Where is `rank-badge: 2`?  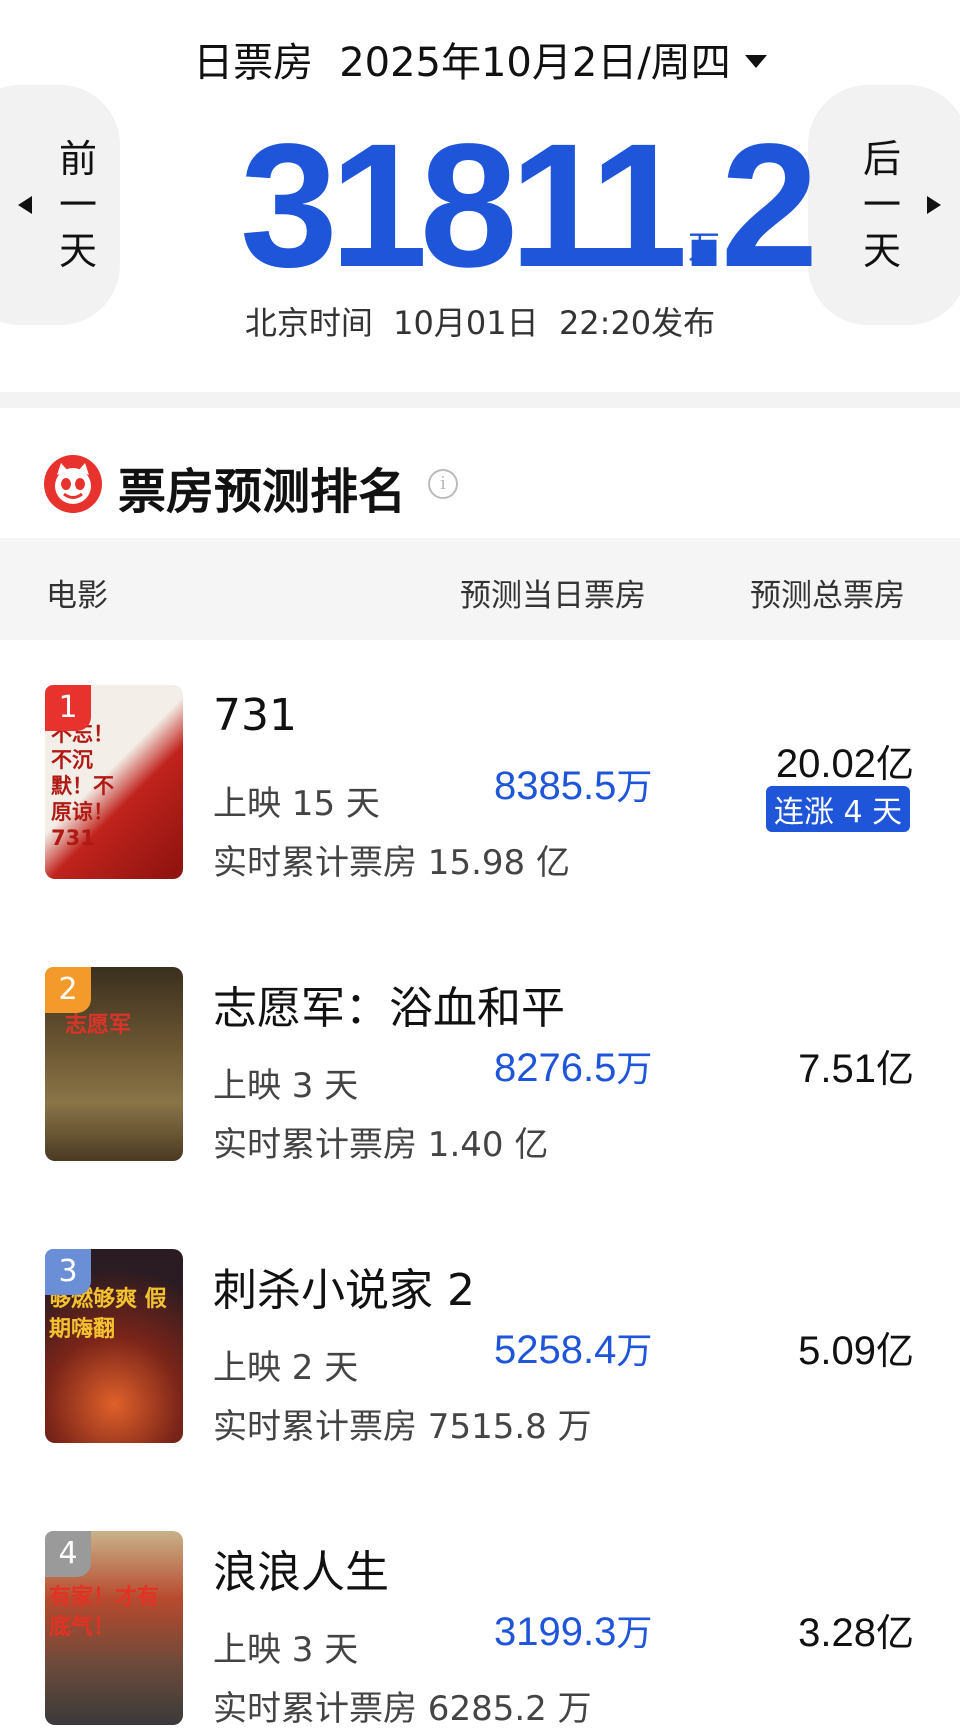 rank-badge: 2 is located at coordinates (68, 990).